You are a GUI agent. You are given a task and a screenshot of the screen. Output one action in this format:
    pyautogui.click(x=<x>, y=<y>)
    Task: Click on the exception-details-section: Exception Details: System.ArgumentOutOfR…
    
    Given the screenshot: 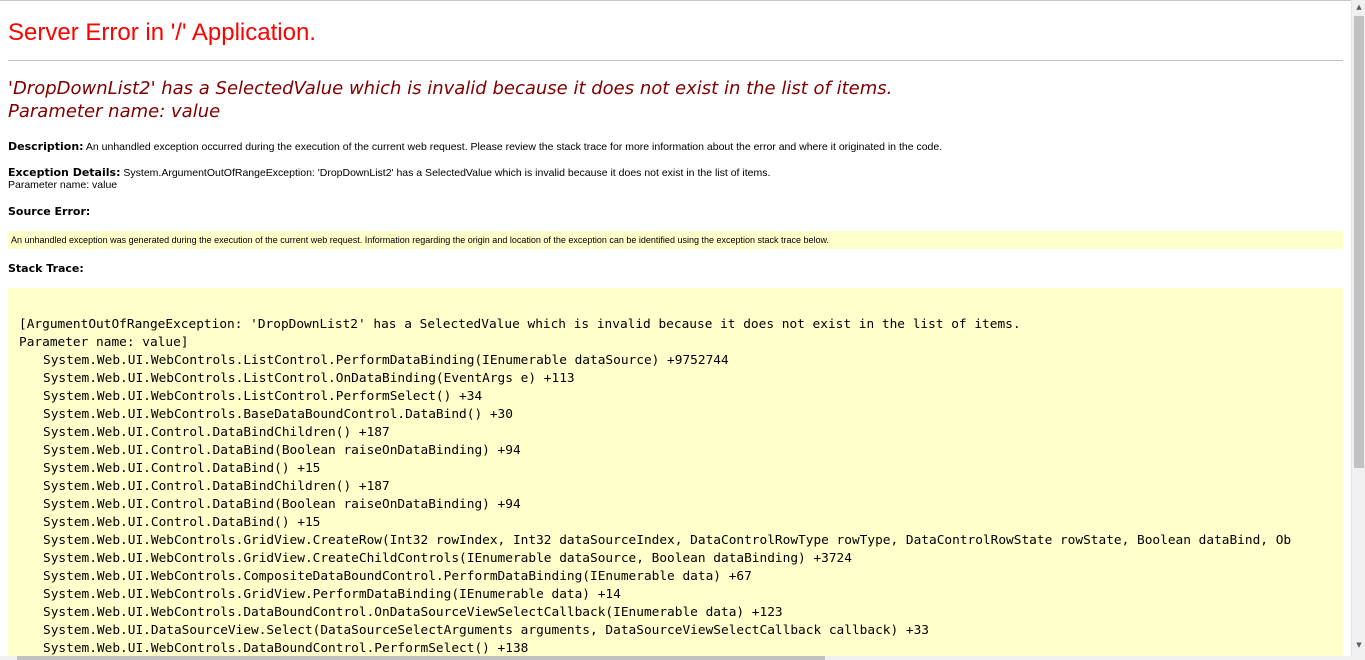 What is the action you would take?
    pyautogui.click(x=389, y=179)
    